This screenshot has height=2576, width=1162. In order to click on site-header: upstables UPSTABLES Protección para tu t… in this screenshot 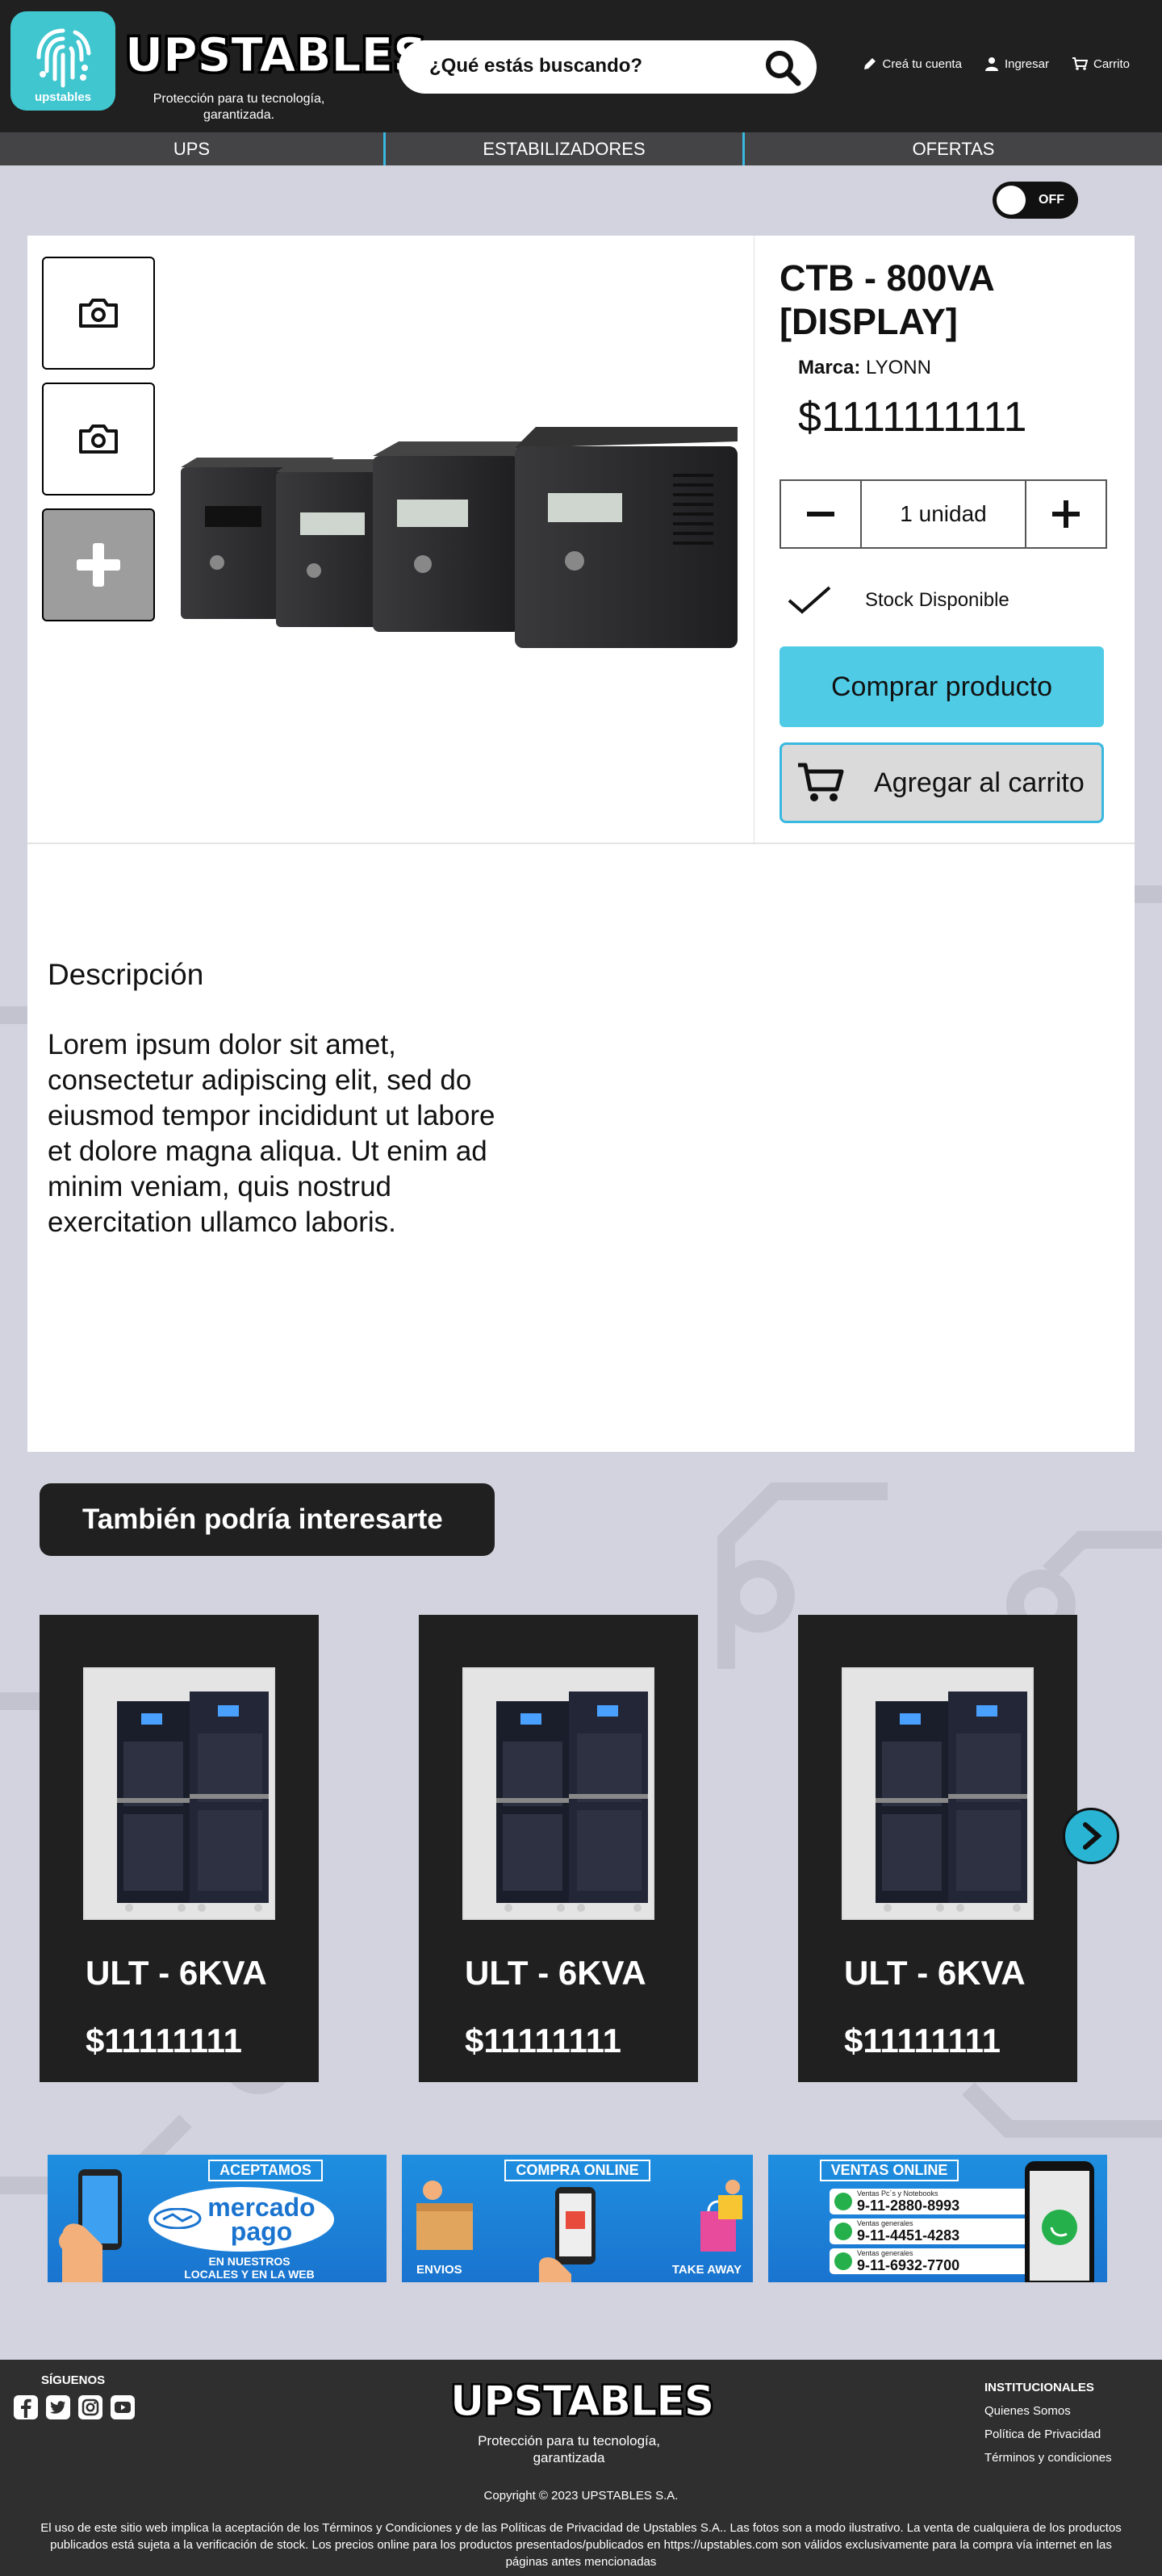, I will do `click(581, 66)`.